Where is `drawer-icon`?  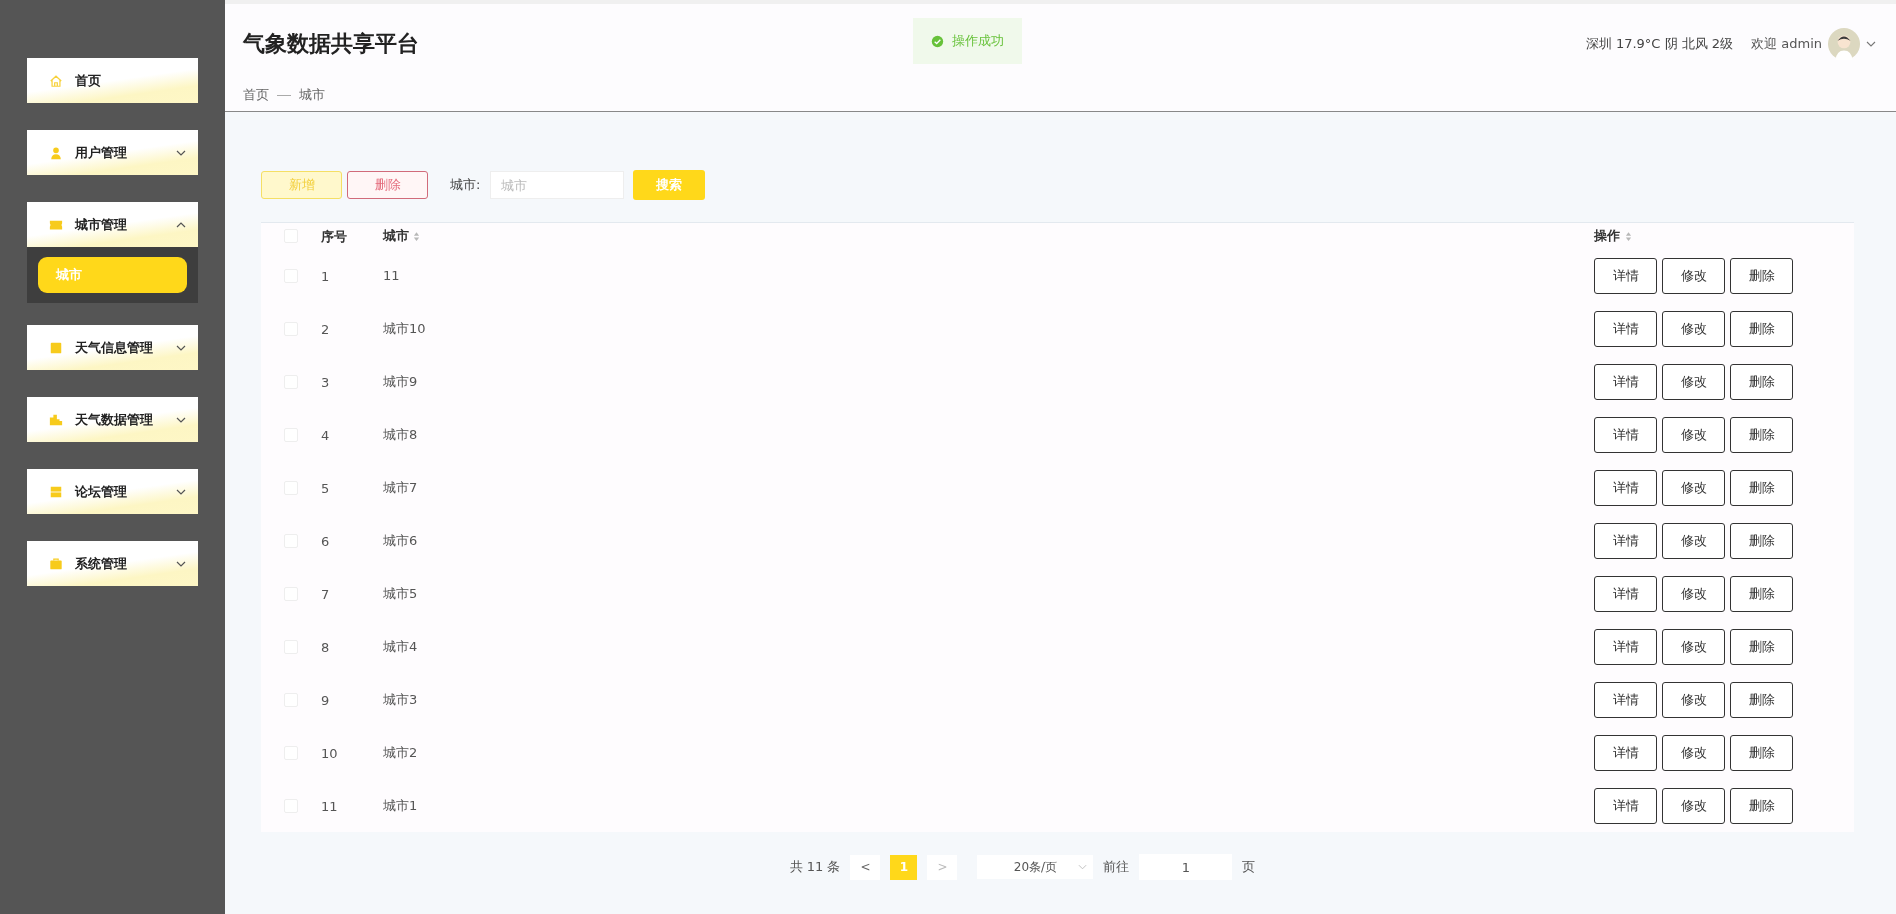
drawer-icon is located at coordinates (56, 491).